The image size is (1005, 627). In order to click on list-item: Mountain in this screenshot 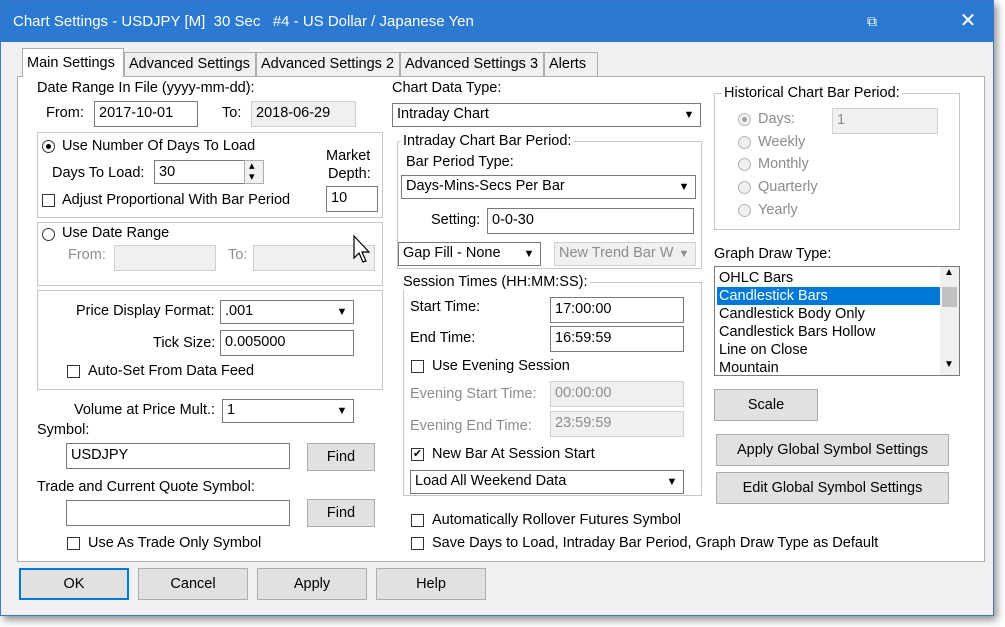, I will do `click(829, 367)`.